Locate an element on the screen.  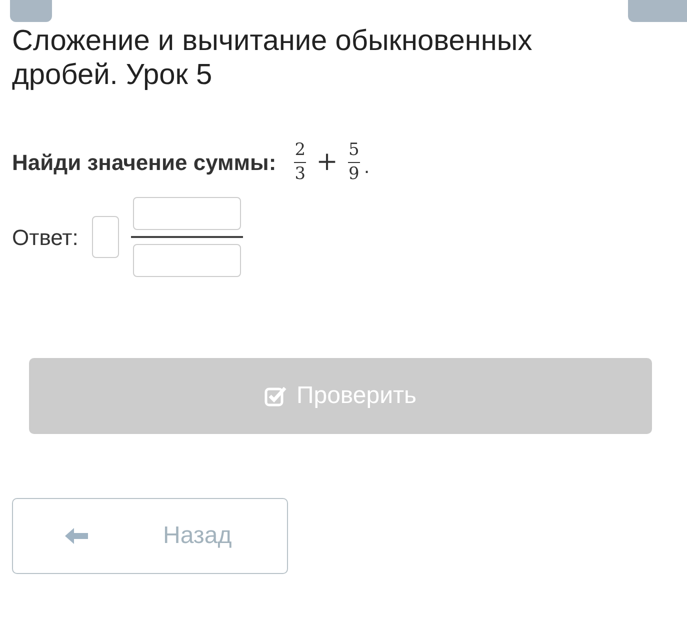
checkbox-icon is located at coordinates (276, 396).